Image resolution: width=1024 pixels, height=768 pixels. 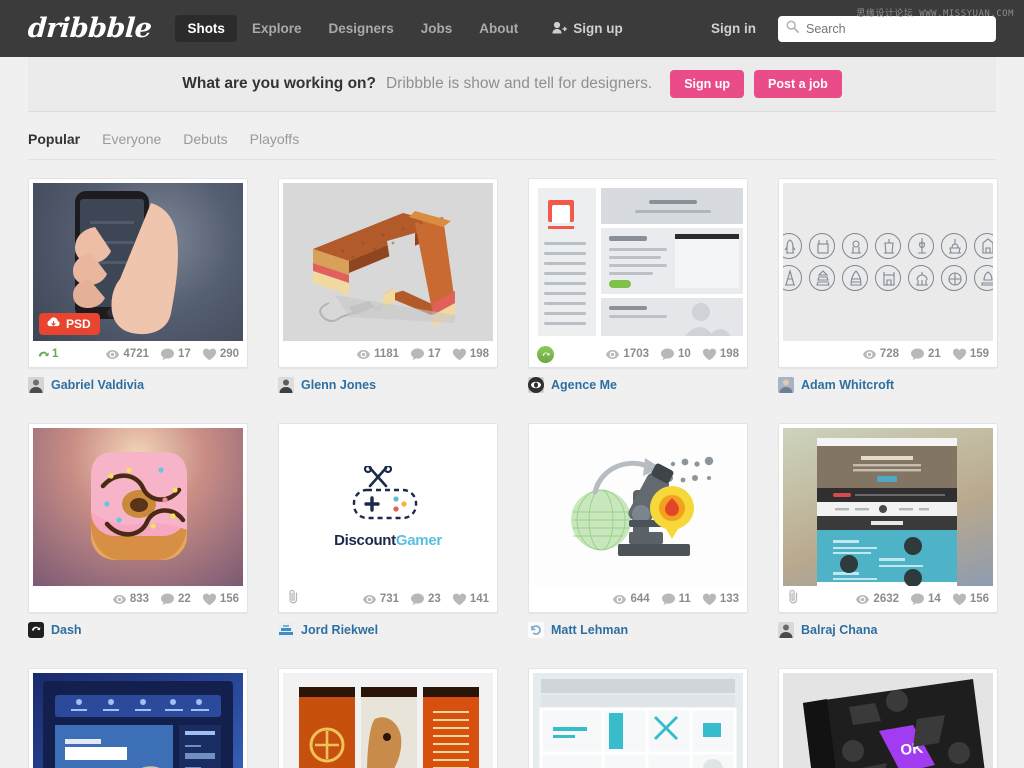 I want to click on rebound-stat: 1, so click(x=47, y=354).